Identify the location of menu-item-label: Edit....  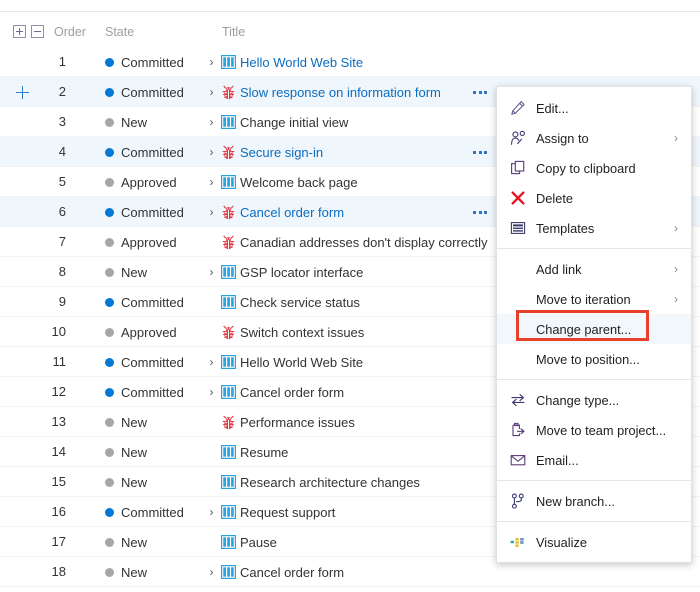
(552, 108).